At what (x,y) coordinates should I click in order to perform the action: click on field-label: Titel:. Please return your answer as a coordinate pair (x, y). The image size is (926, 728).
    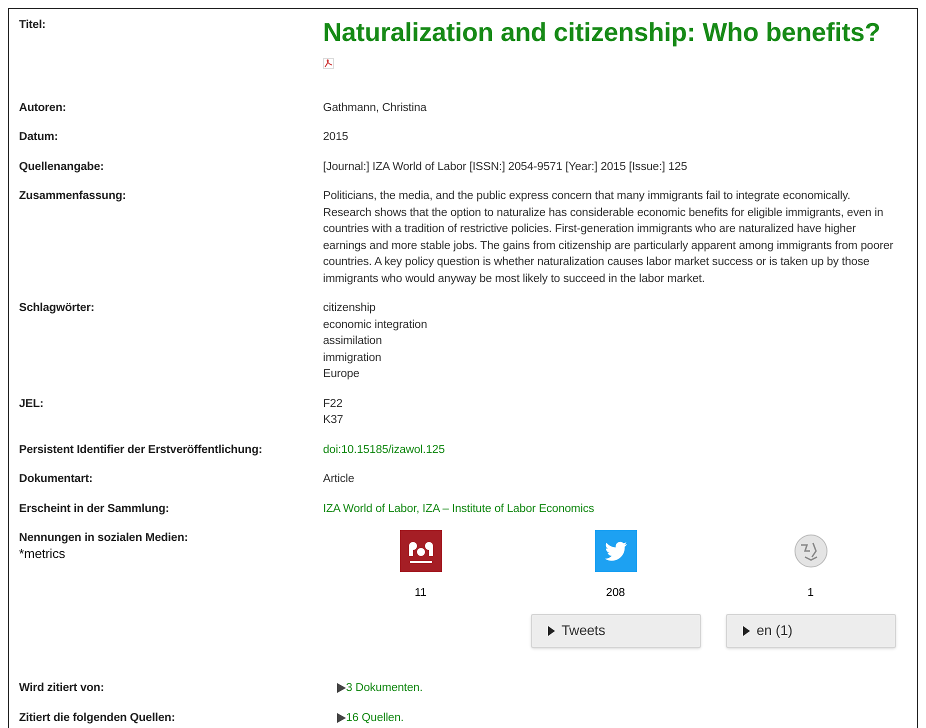
    Looking at the image, I should click on (32, 25).